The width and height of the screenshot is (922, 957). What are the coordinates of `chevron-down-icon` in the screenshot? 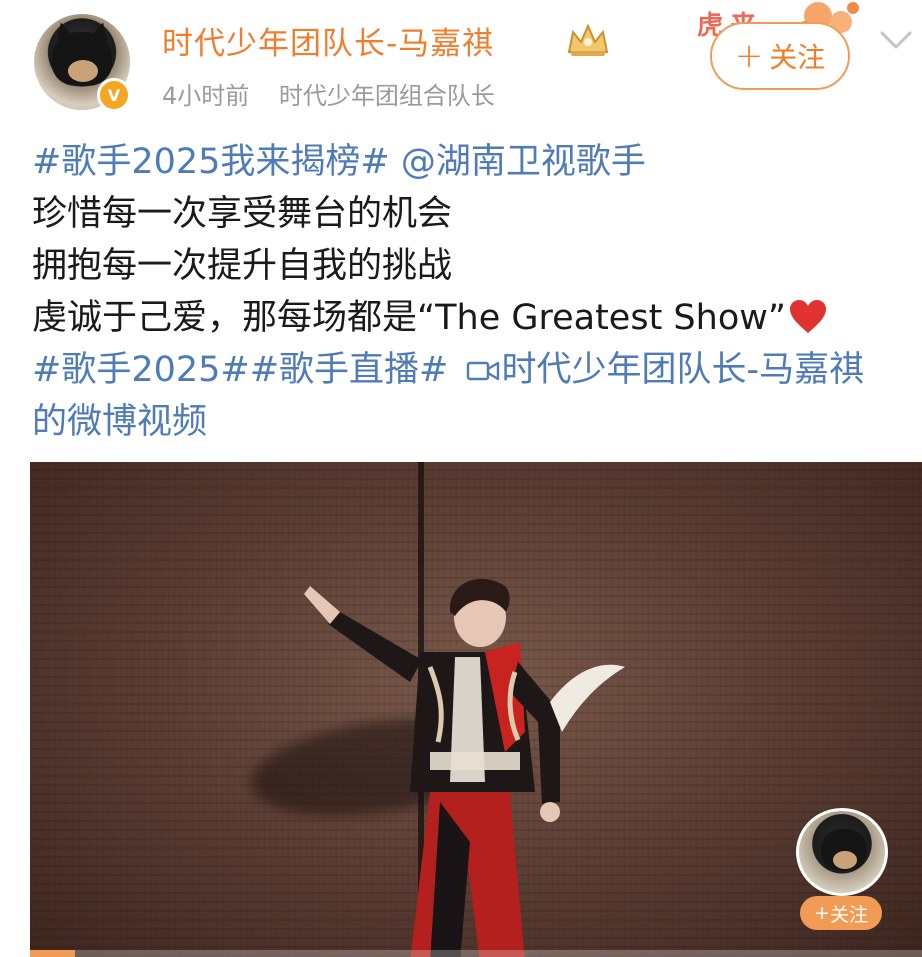 It's located at (896, 39).